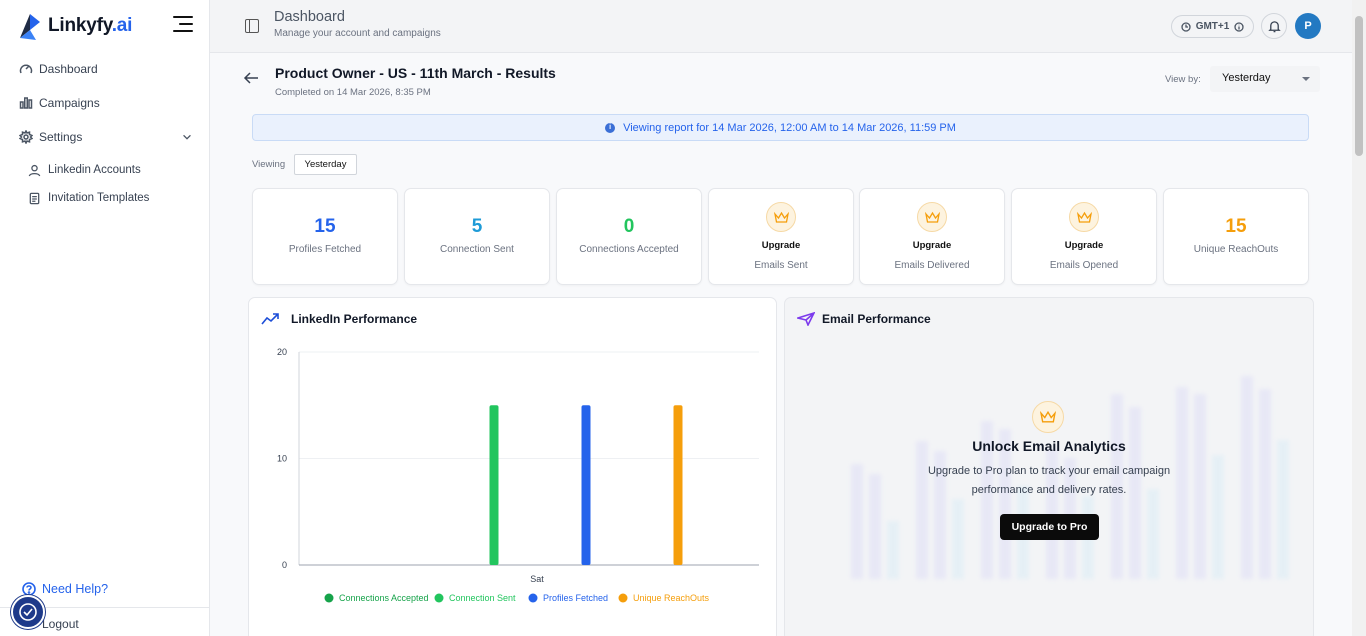 The height and width of the screenshot is (636, 1366). What do you see at coordinates (629, 226) in the screenshot?
I see `stat-value: 0` at bounding box center [629, 226].